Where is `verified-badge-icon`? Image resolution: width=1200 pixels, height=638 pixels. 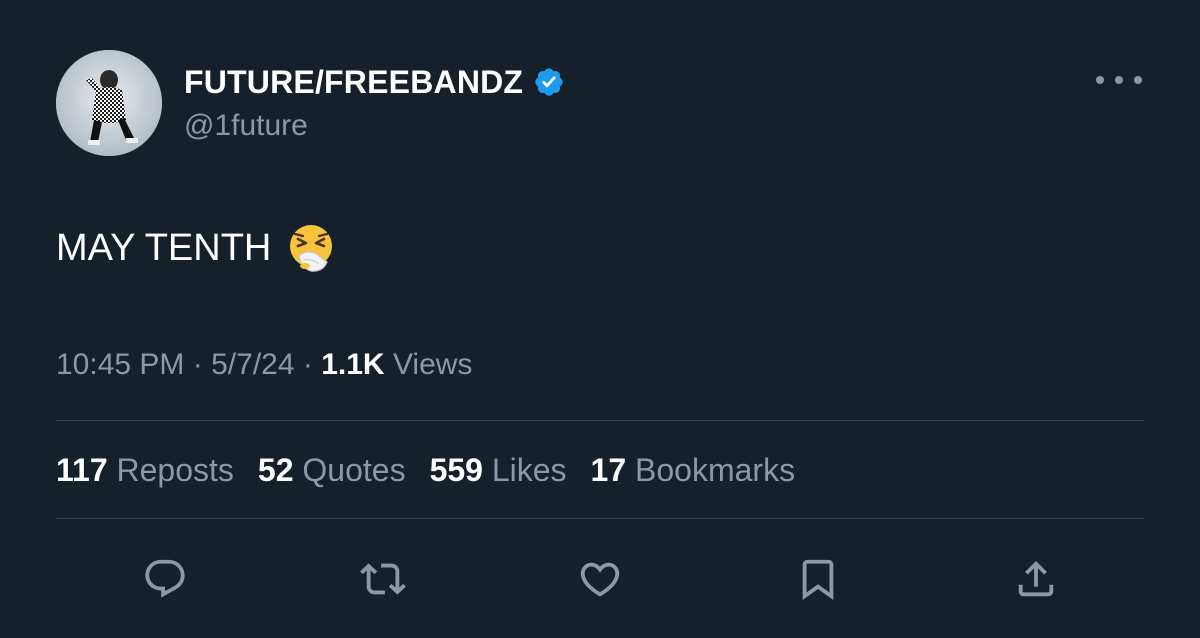 verified-badge-icon is located at coordinates (549, 82).